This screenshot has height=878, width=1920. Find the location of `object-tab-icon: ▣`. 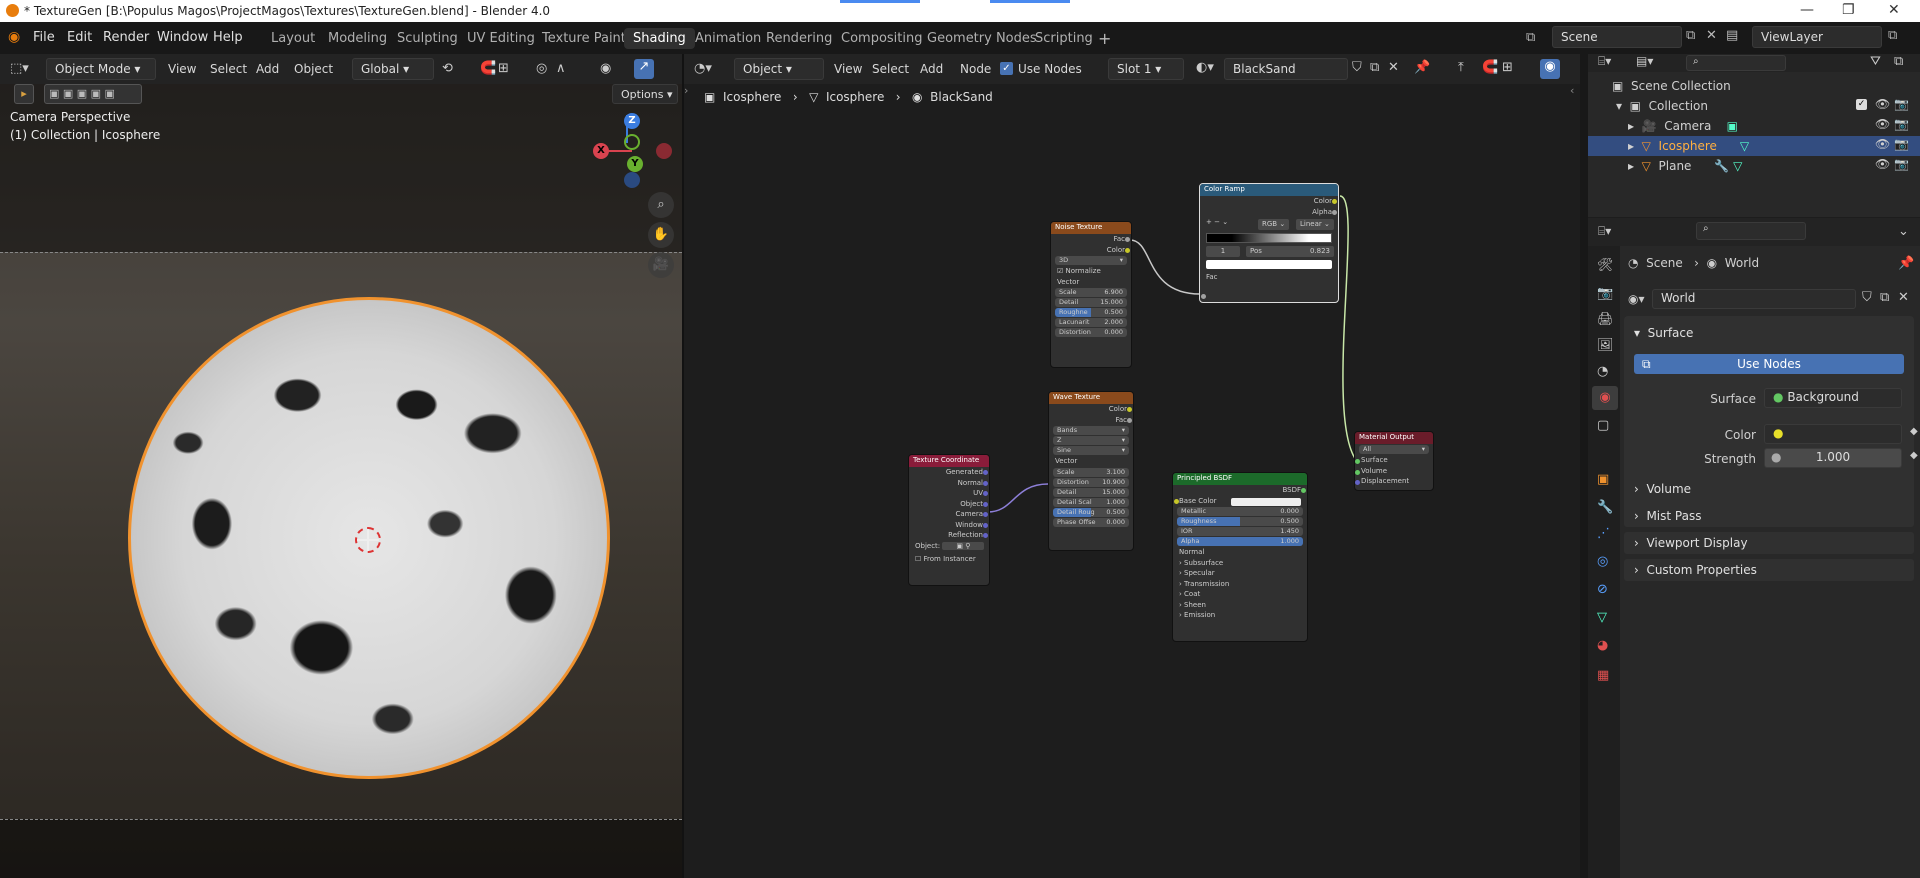

object-tab-icon: ▣ is located at coordinates (1603, 479).